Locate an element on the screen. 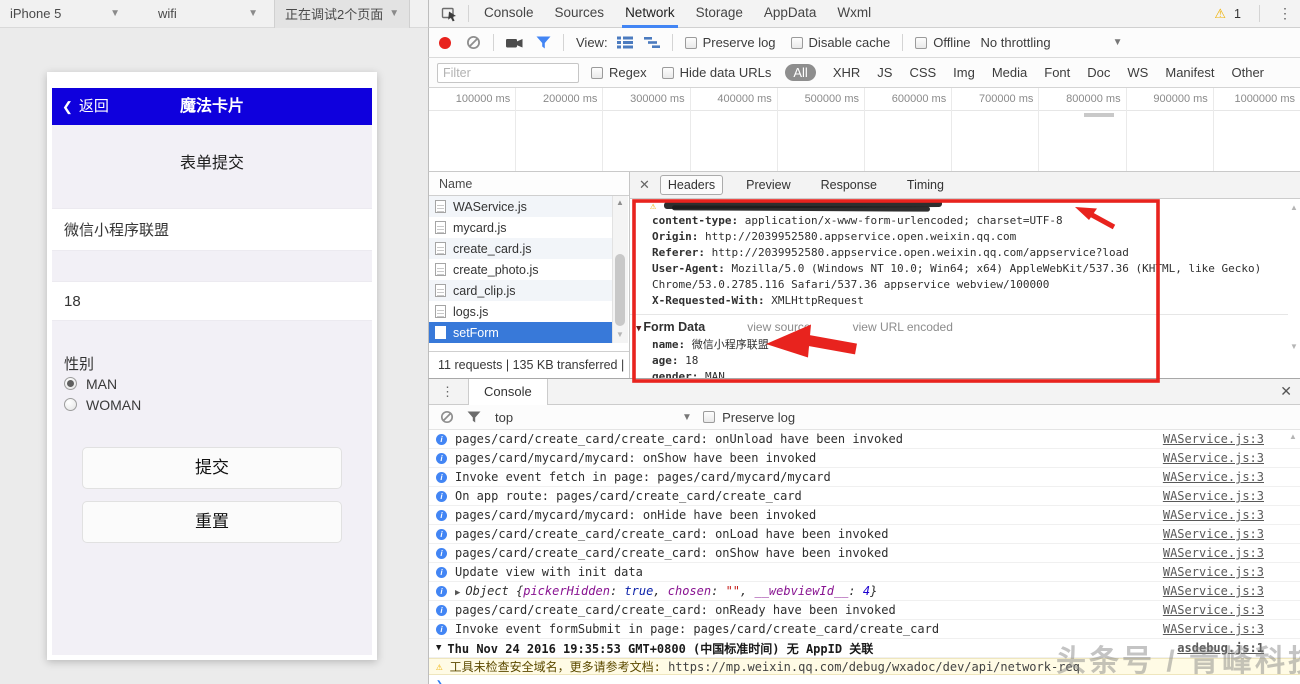 The width and height of the screenshot is (1300, 684). console-preserve-log-checkbox is located at coordinates (709, 417).